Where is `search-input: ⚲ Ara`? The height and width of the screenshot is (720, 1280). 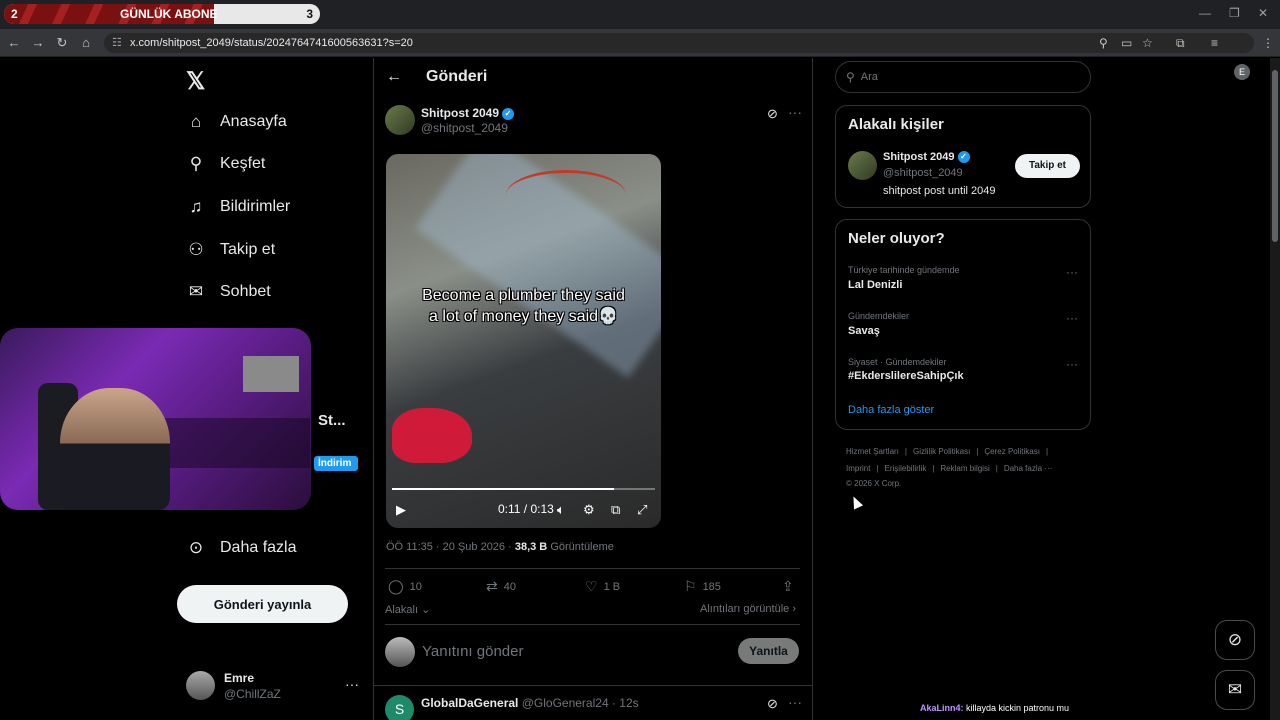
search-input: ⚲ Ara is located at coordinates (963, 77).